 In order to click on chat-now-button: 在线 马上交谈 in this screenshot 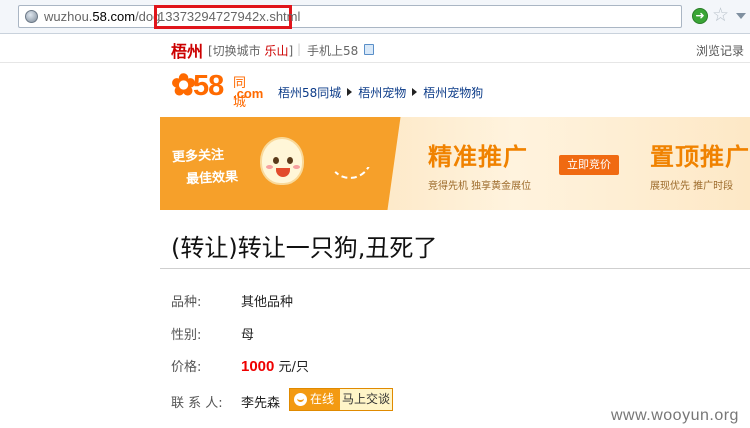, I will do `click(341, 399)`.